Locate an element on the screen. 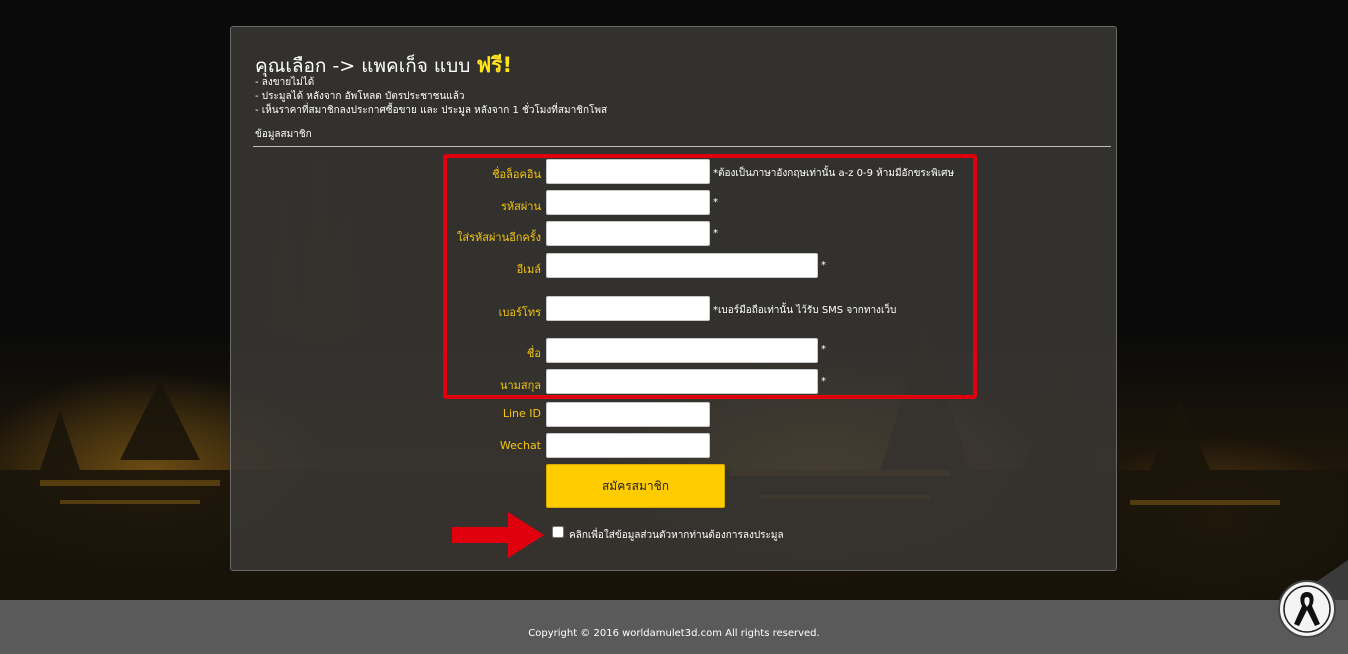 The width and height of the screenshot is (1348, 654). personal-info-checkbox is located at coordinates (558, 532).